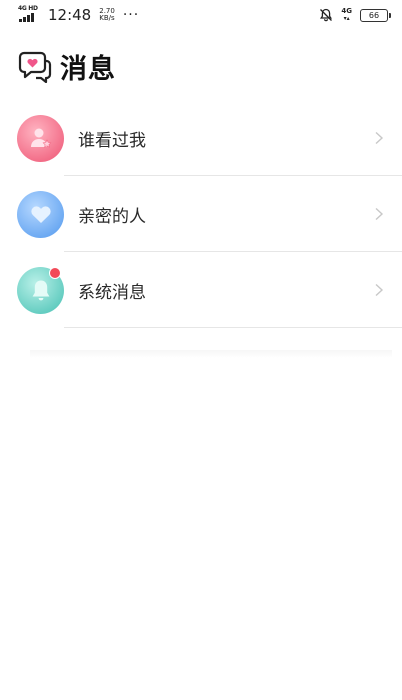  Describe the element at coordinates (70, 15) in the screenshot. I see `clock: 12:48` at that location.